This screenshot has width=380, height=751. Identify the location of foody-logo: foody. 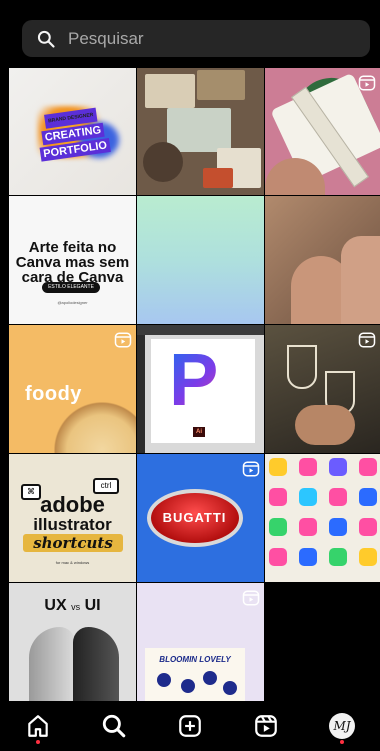
(53, 394).